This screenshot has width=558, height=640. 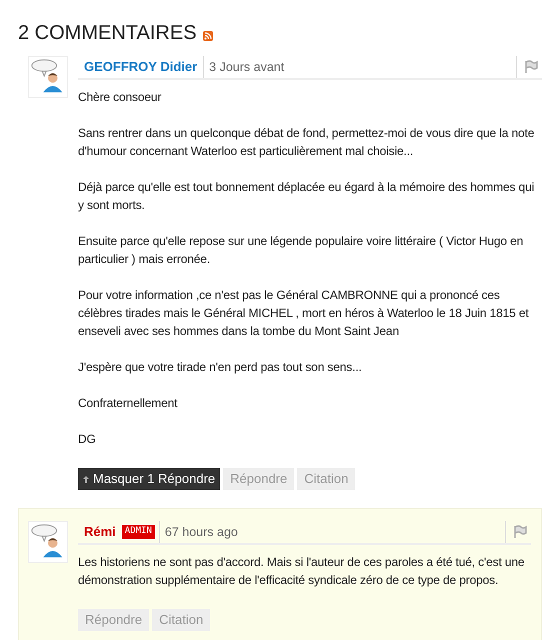 I want to click on author-name: Rémi, so click(x=100, y=532).